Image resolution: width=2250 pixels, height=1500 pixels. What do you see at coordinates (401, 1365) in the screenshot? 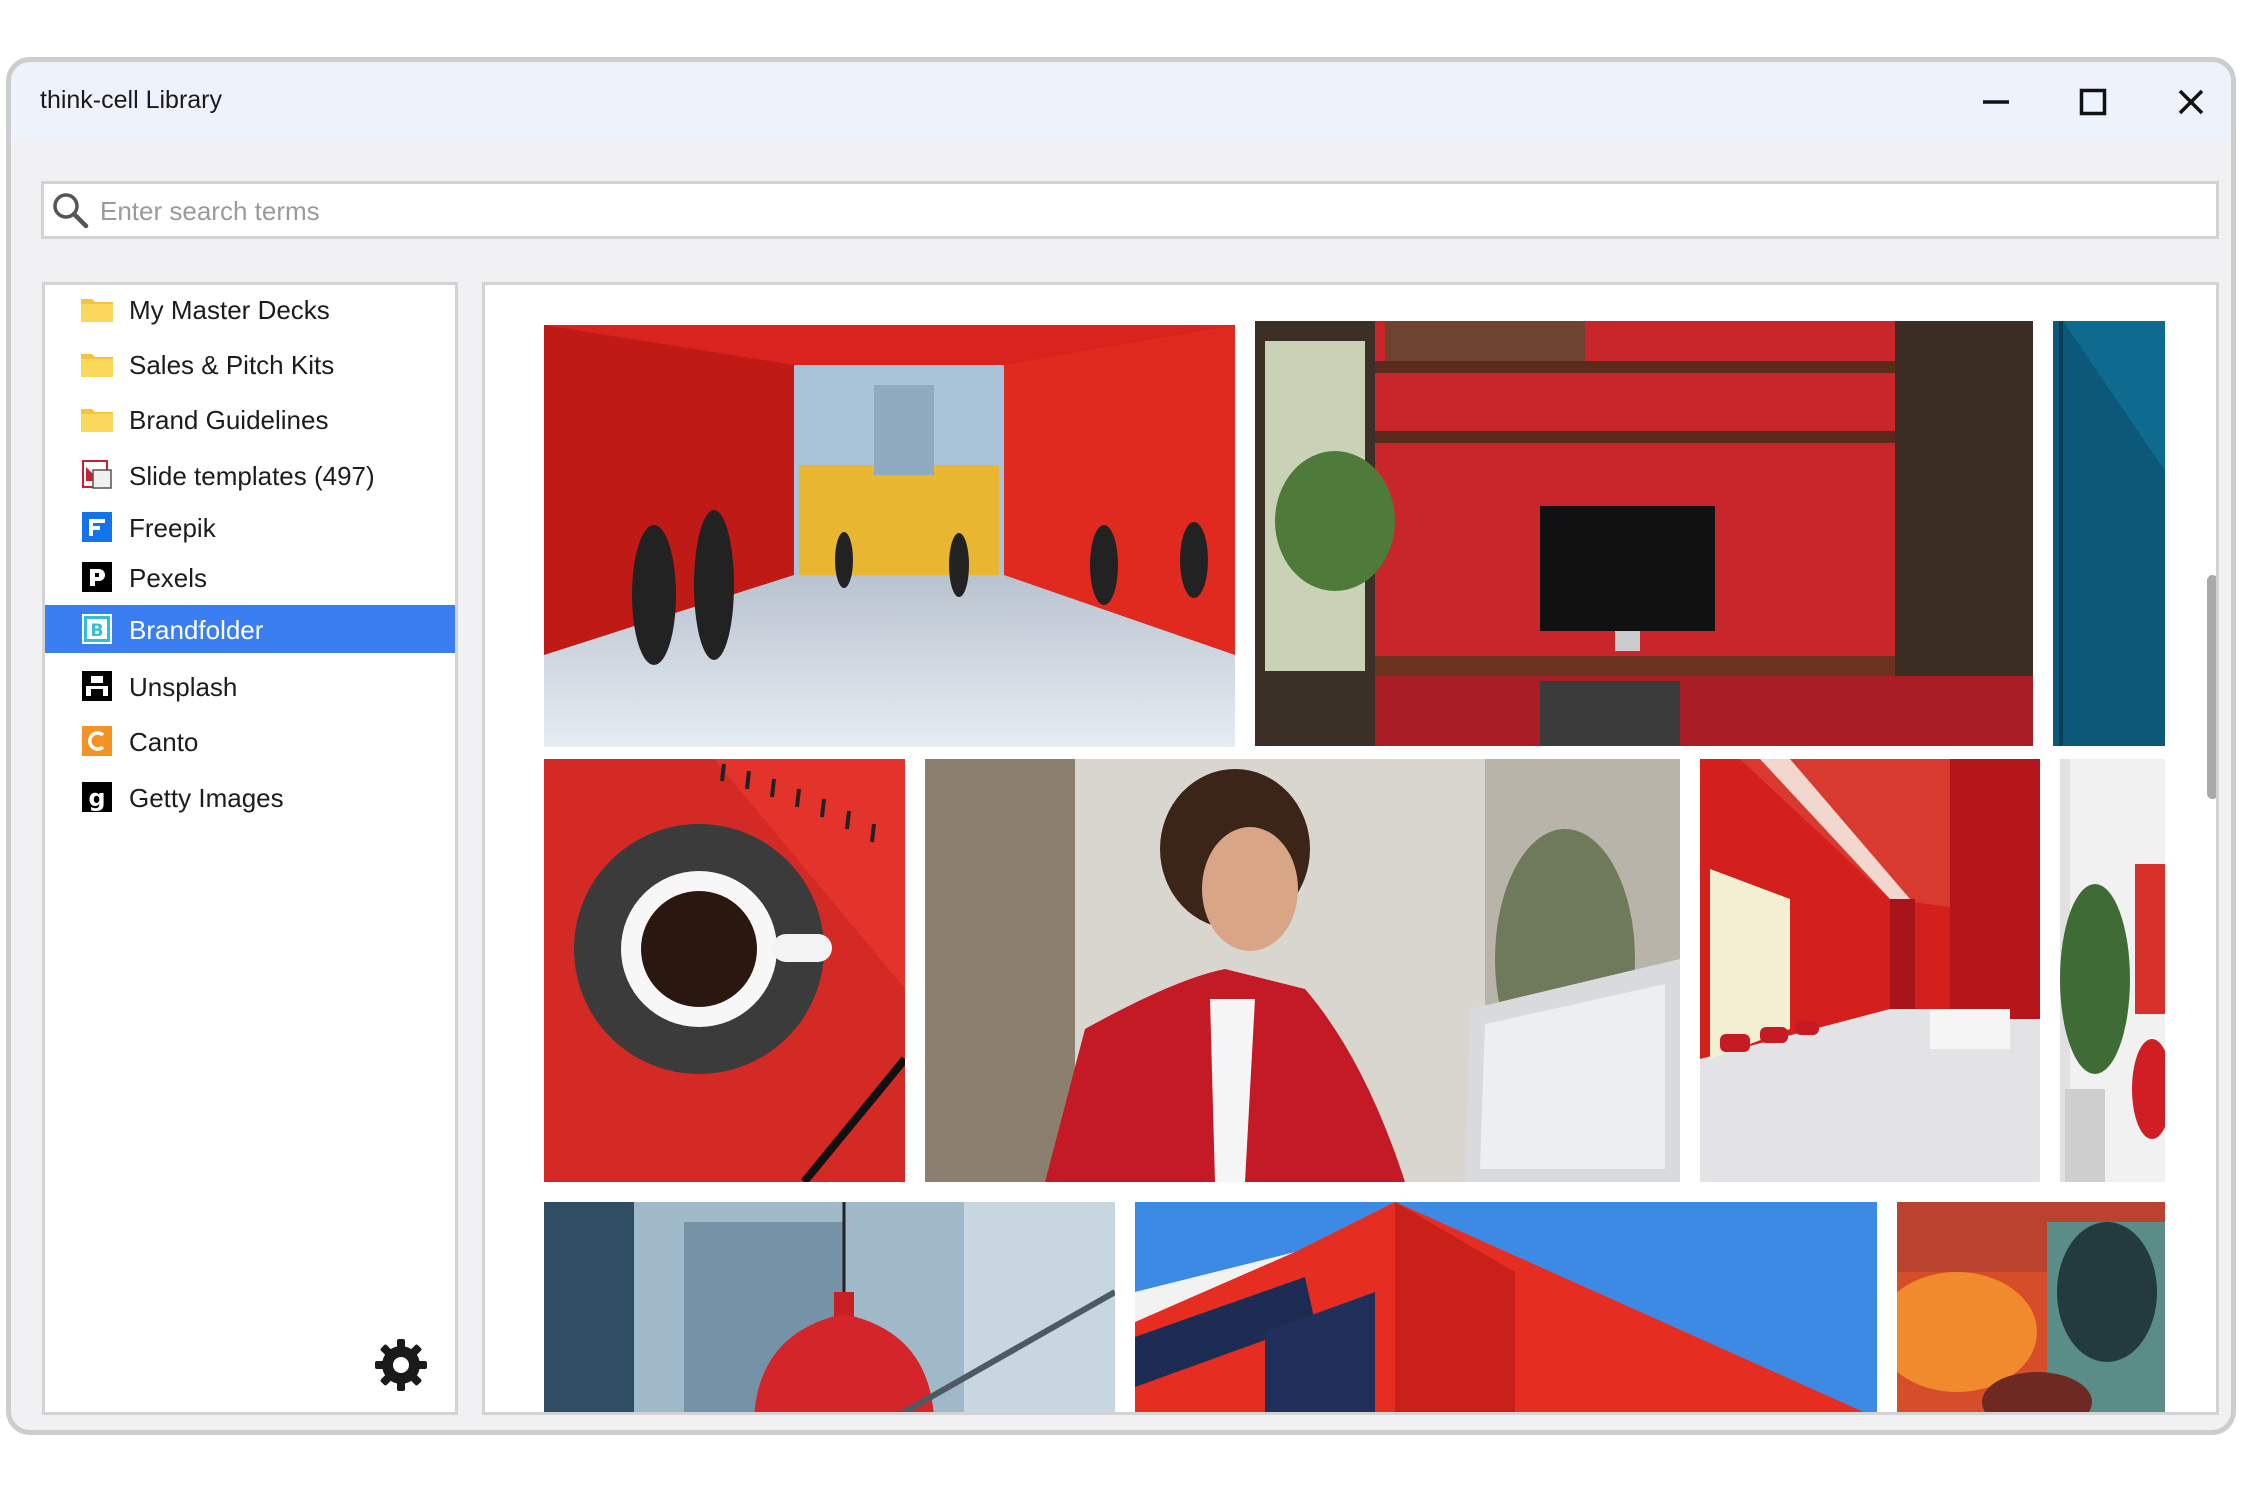
I see `gear-icon` at bounding box center [401, 1365].